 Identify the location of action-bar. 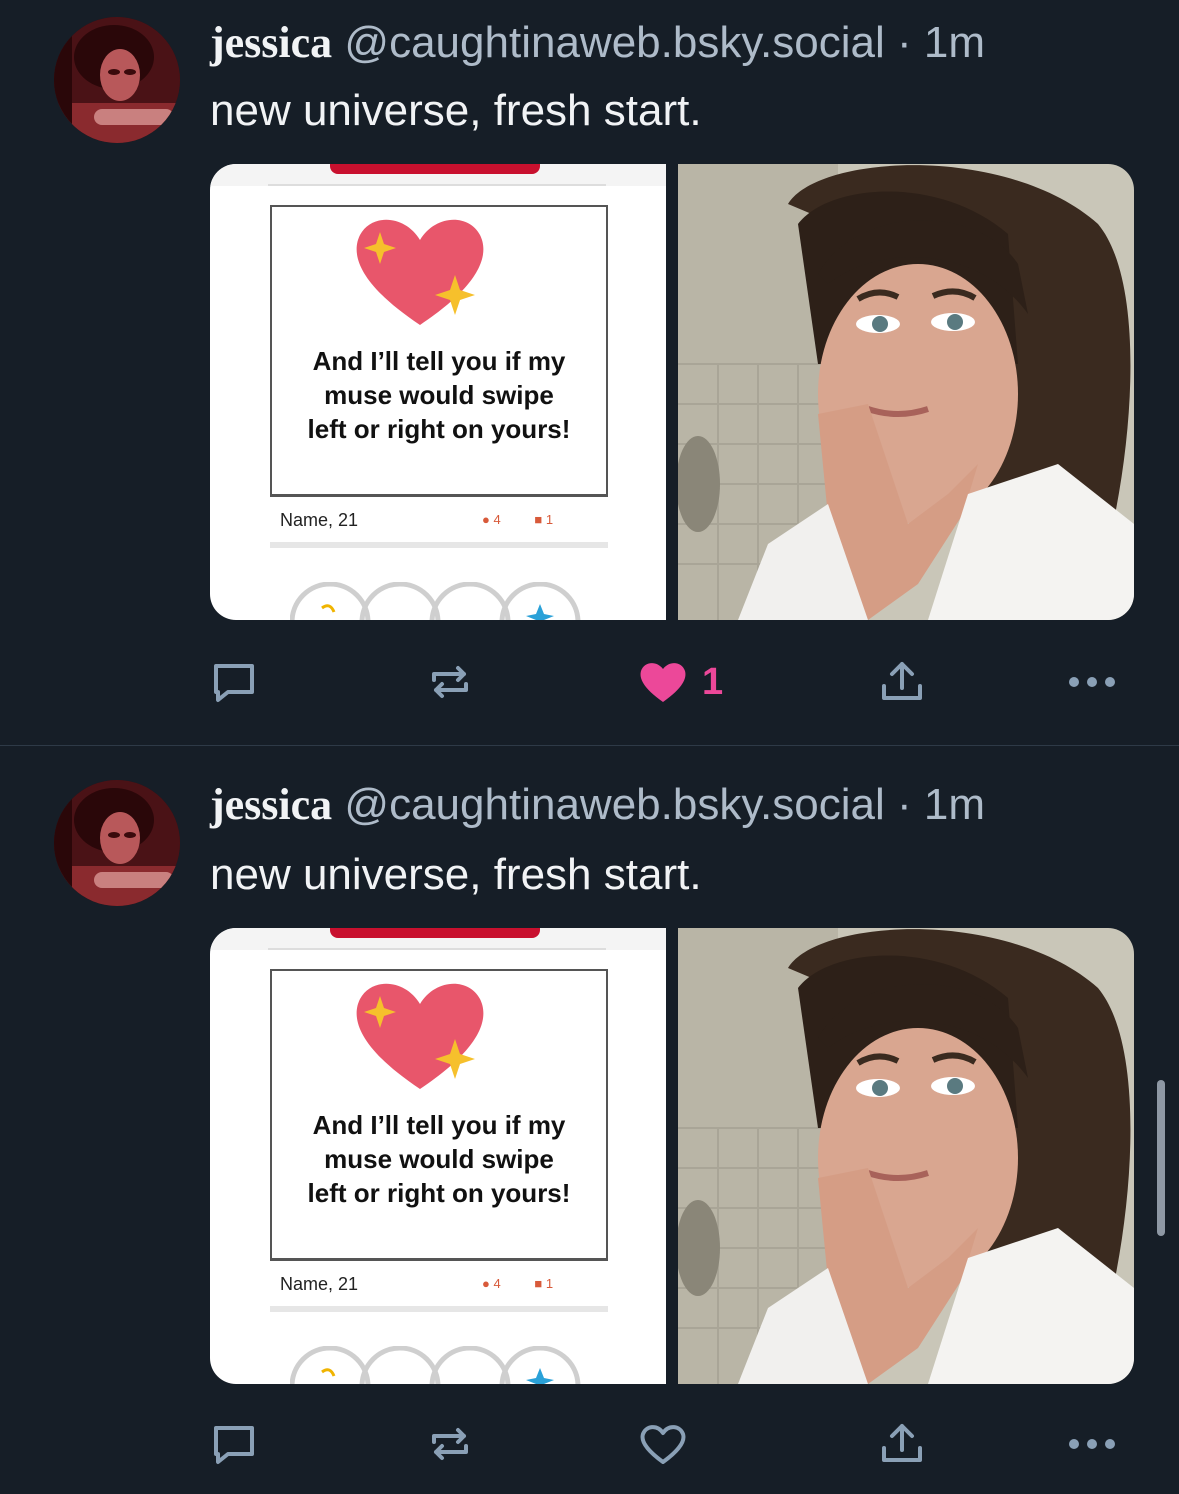
(589, 1444).